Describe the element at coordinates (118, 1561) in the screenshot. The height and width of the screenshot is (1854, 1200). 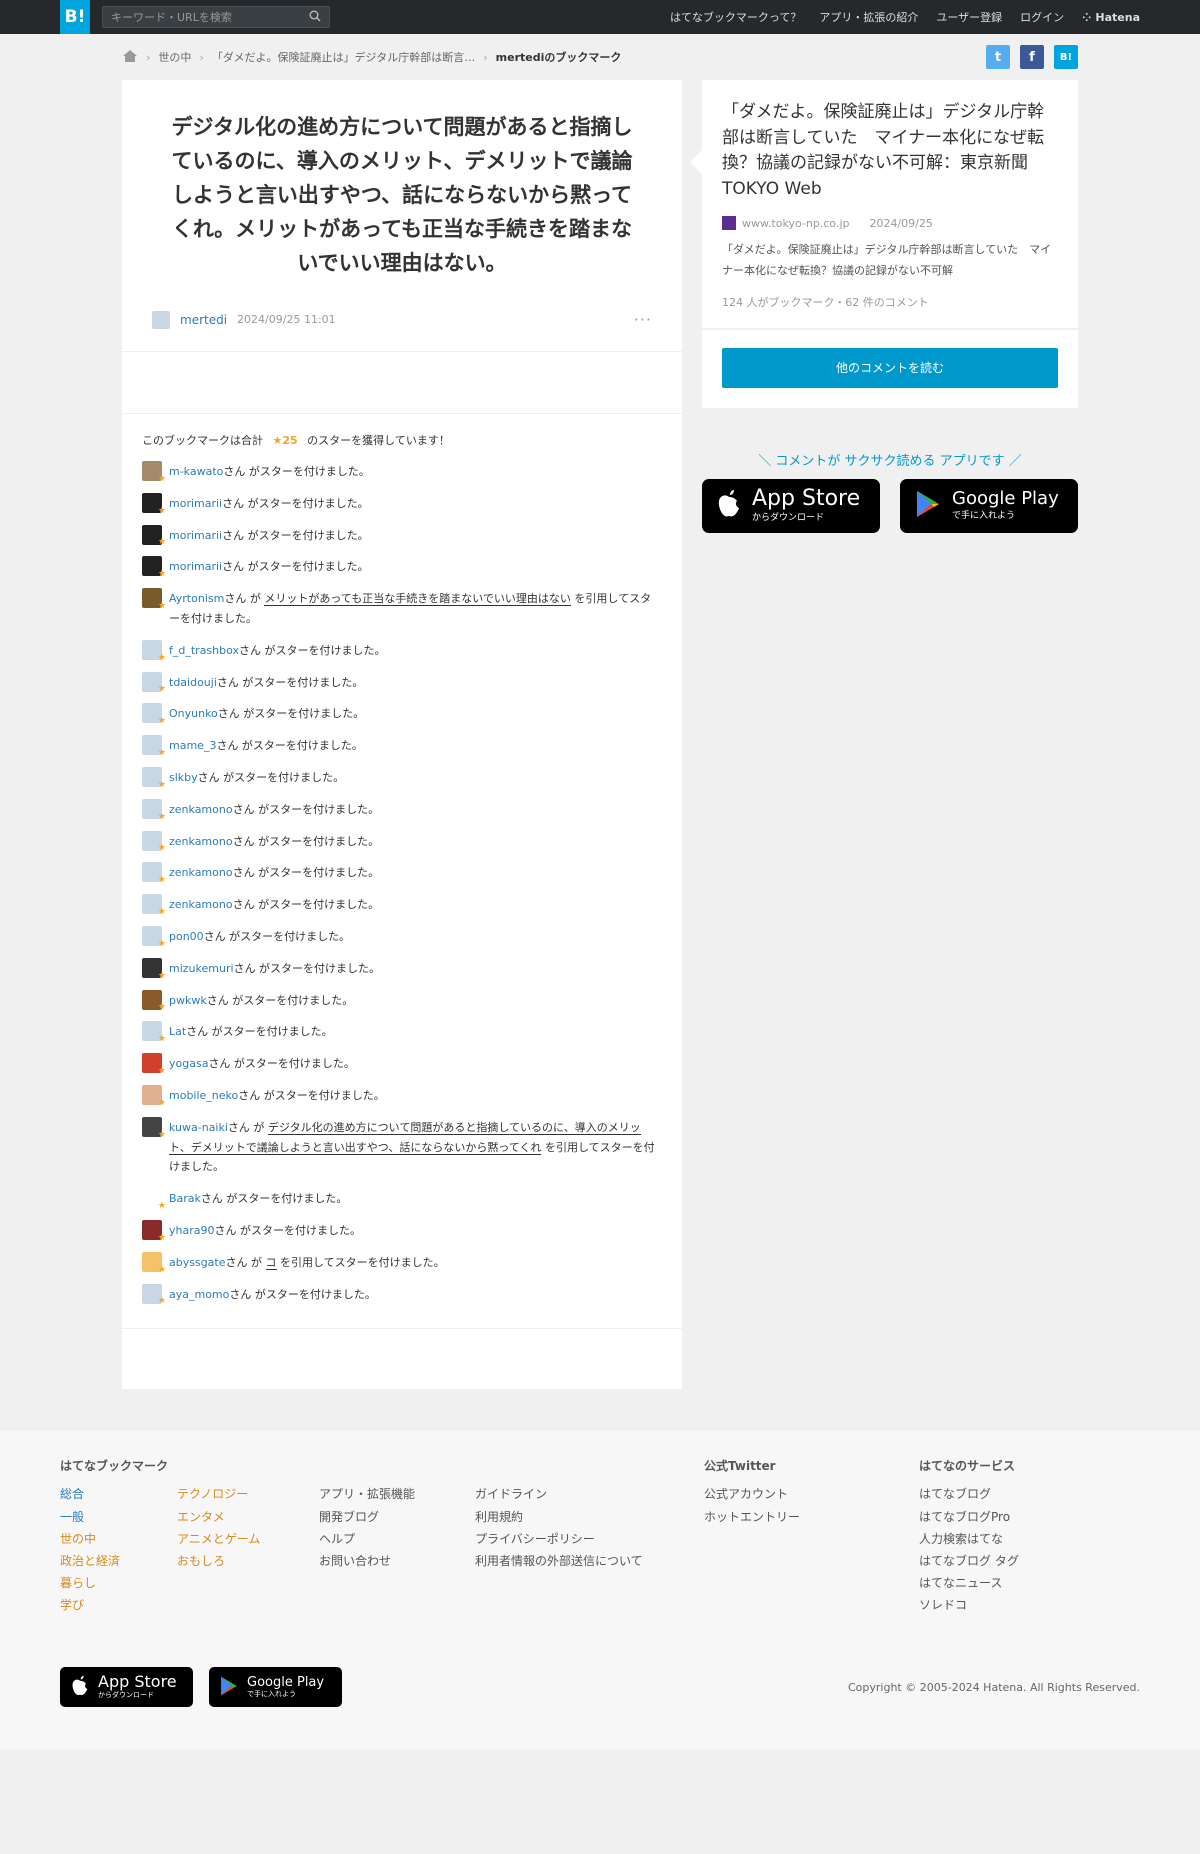
I see `footer-link: 政治と経済` at that location.